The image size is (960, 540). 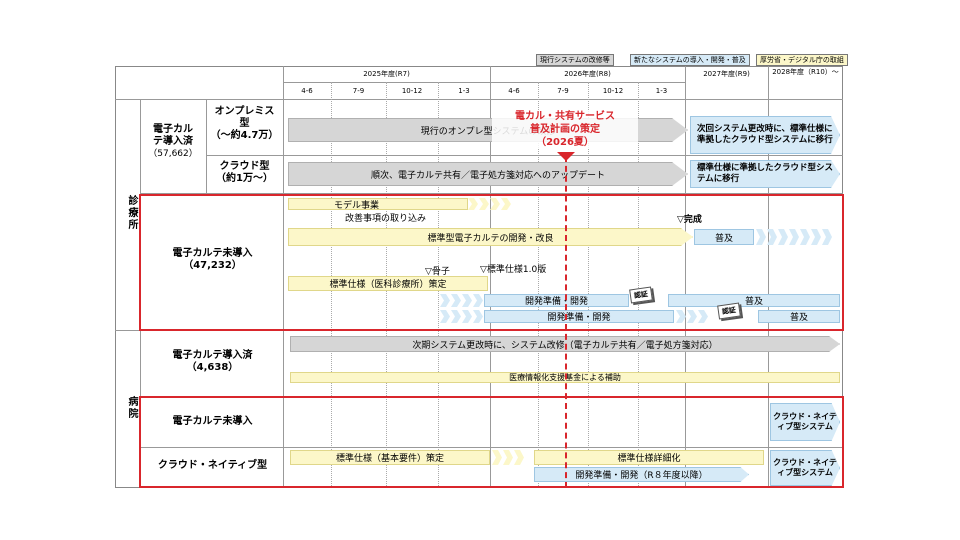 I want to click on callout-dashed-line, so click(x=566, y=322).